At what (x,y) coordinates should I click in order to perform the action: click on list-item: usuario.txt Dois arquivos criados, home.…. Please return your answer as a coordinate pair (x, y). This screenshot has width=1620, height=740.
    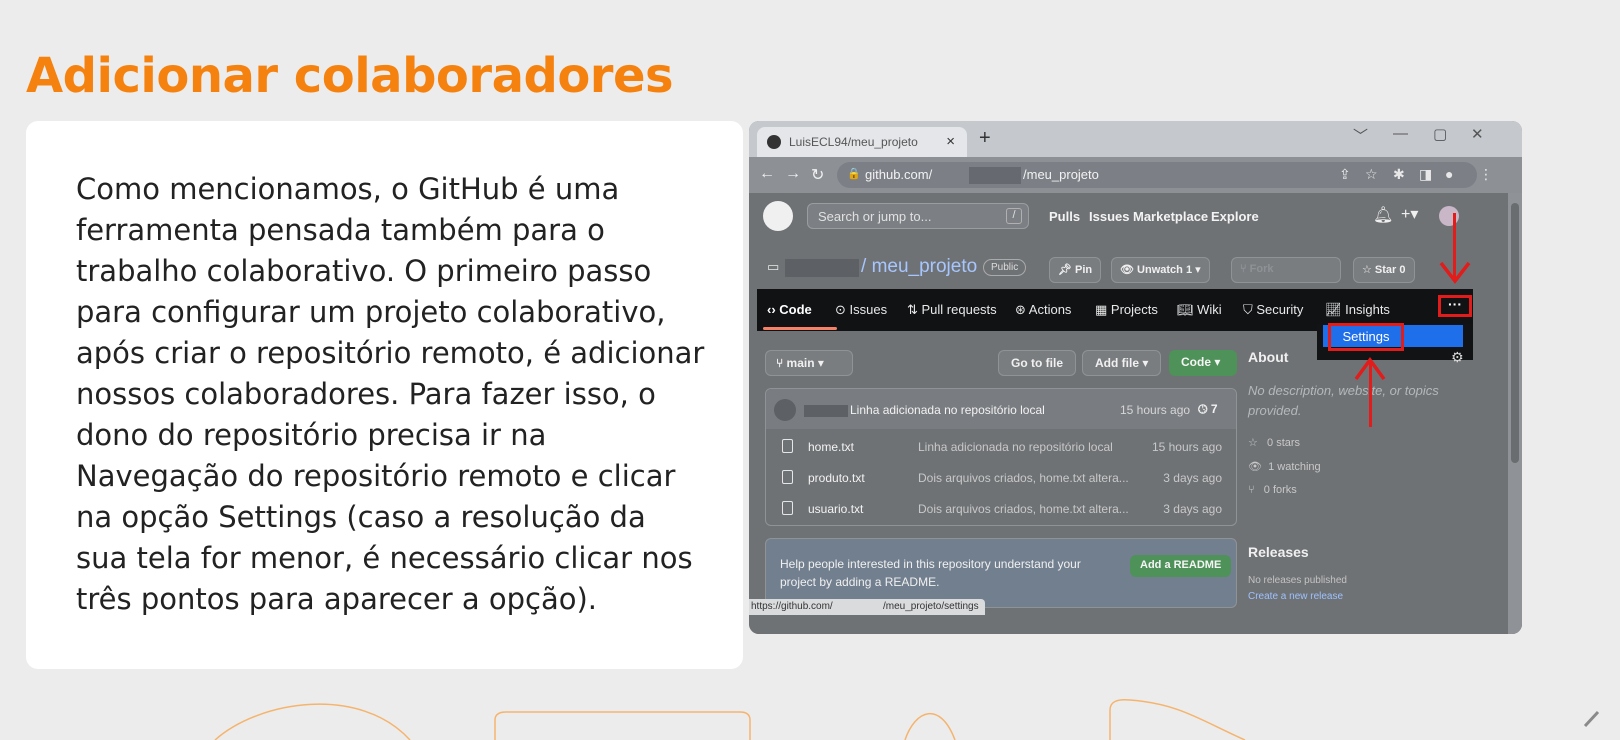
    Looking at the image, I should click on (1001, 510).